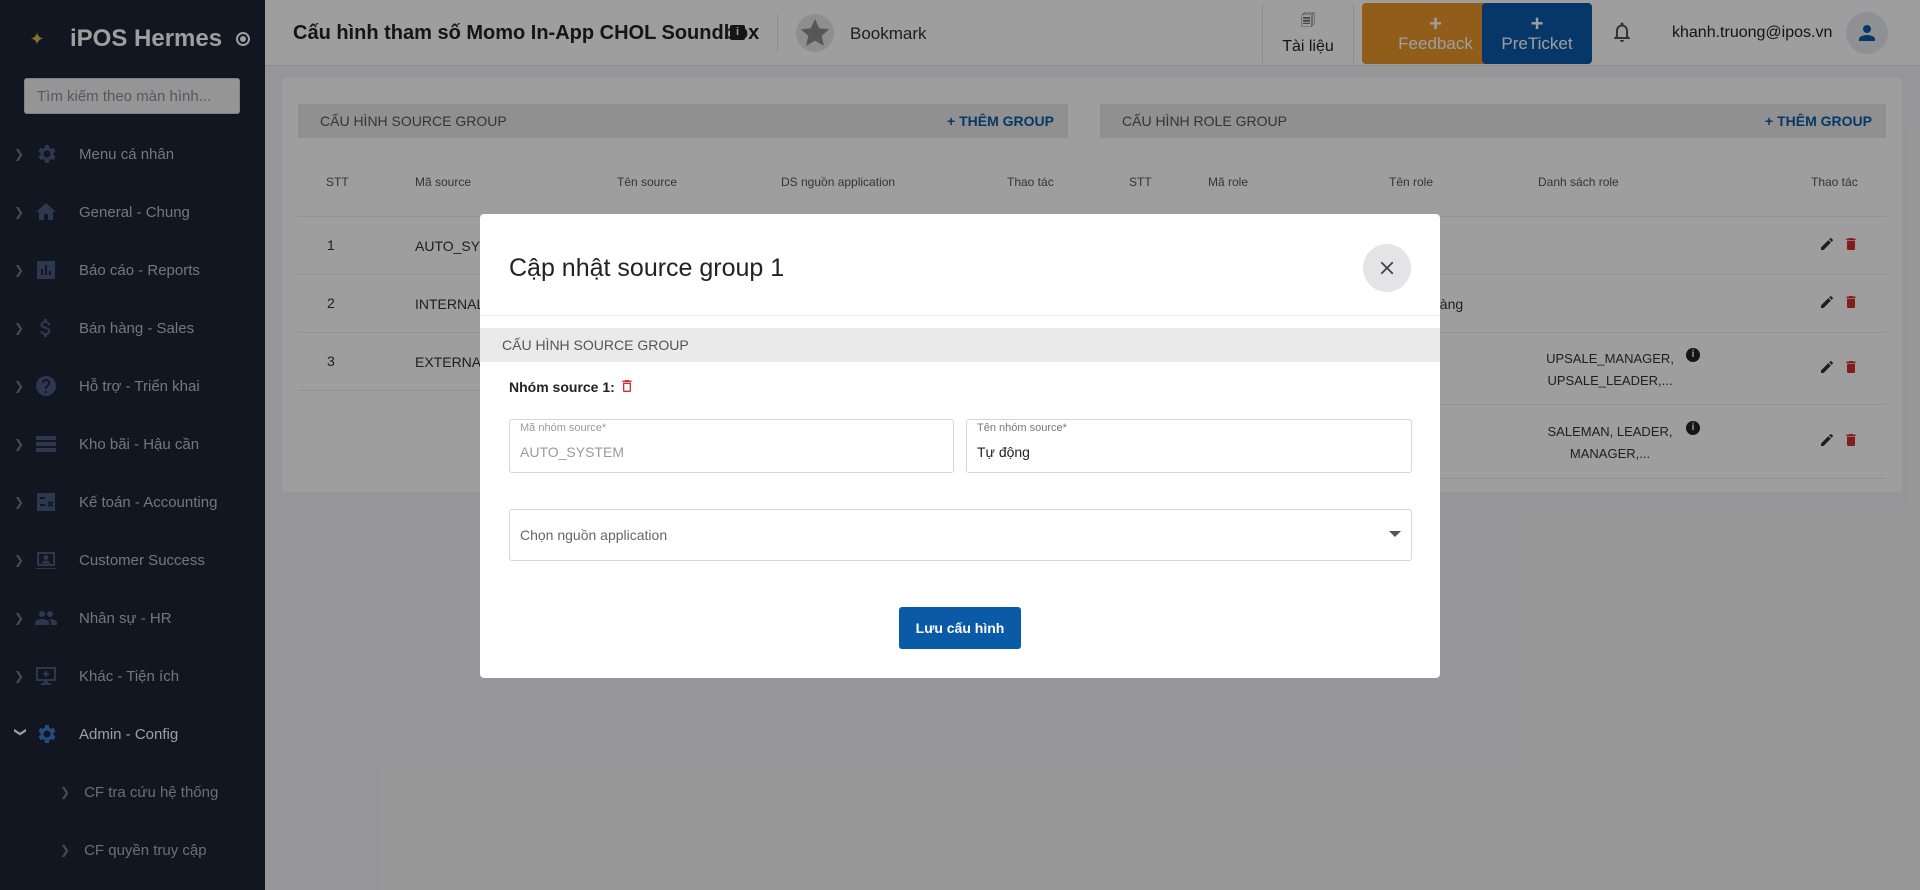  I want to click on field-label: Tên nhóm source*, so click(1022, 428).